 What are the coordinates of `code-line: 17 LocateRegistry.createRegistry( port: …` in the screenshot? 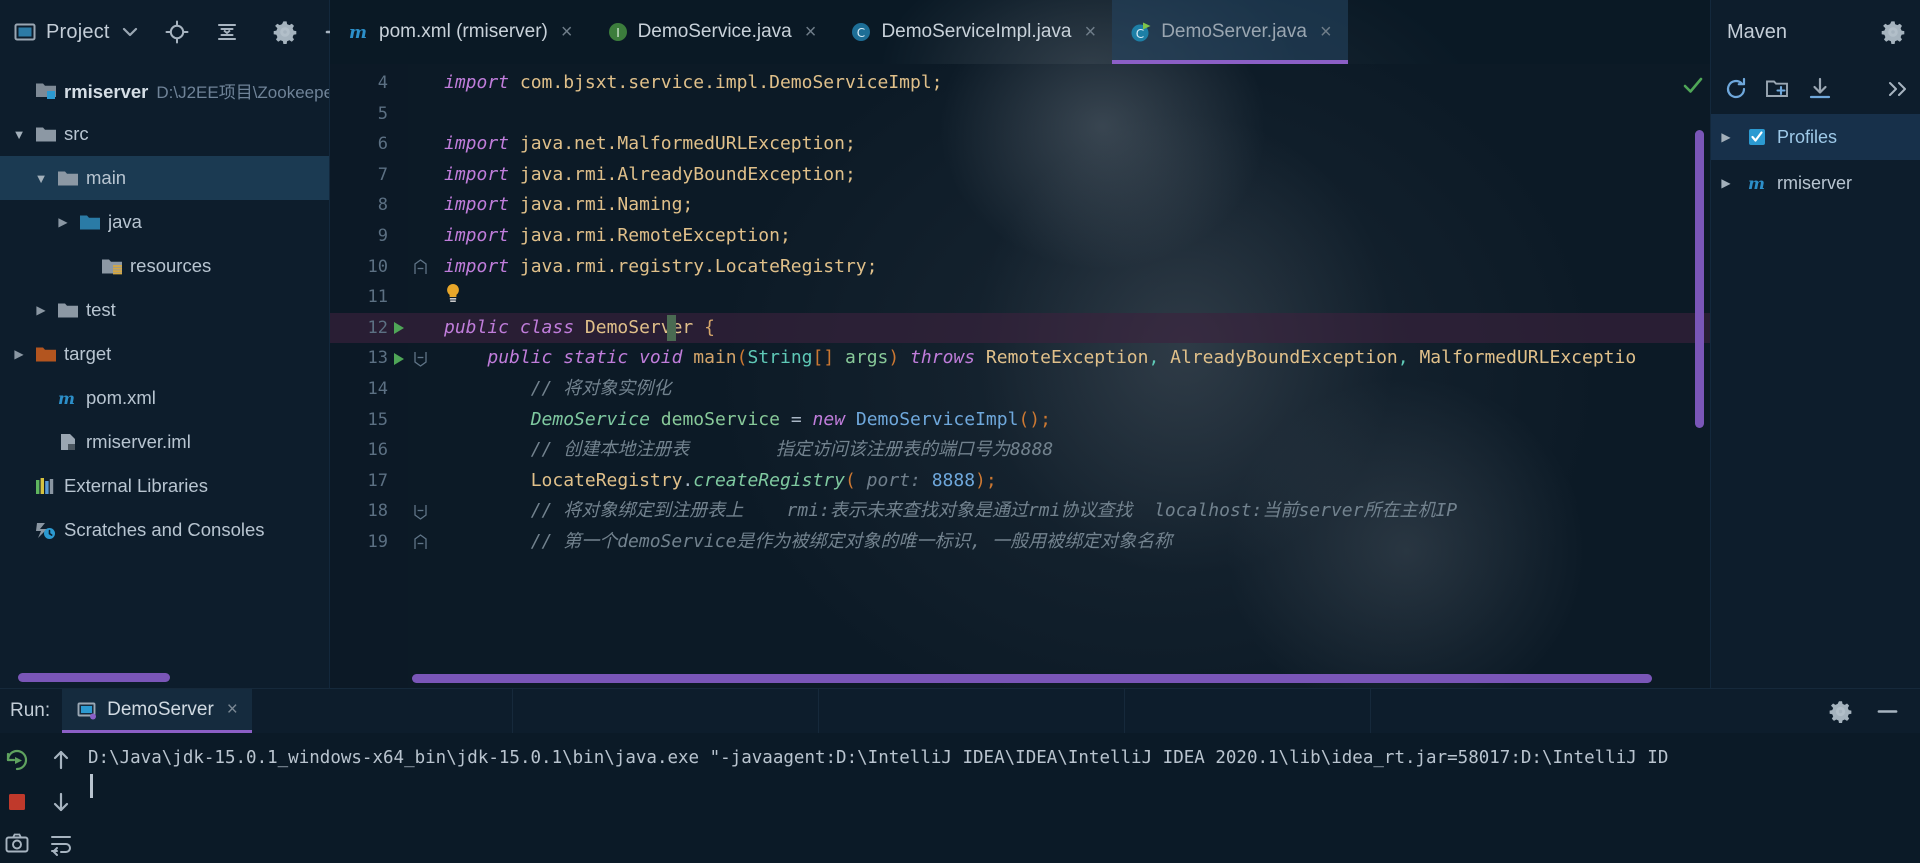 It's located at (1020, 481).